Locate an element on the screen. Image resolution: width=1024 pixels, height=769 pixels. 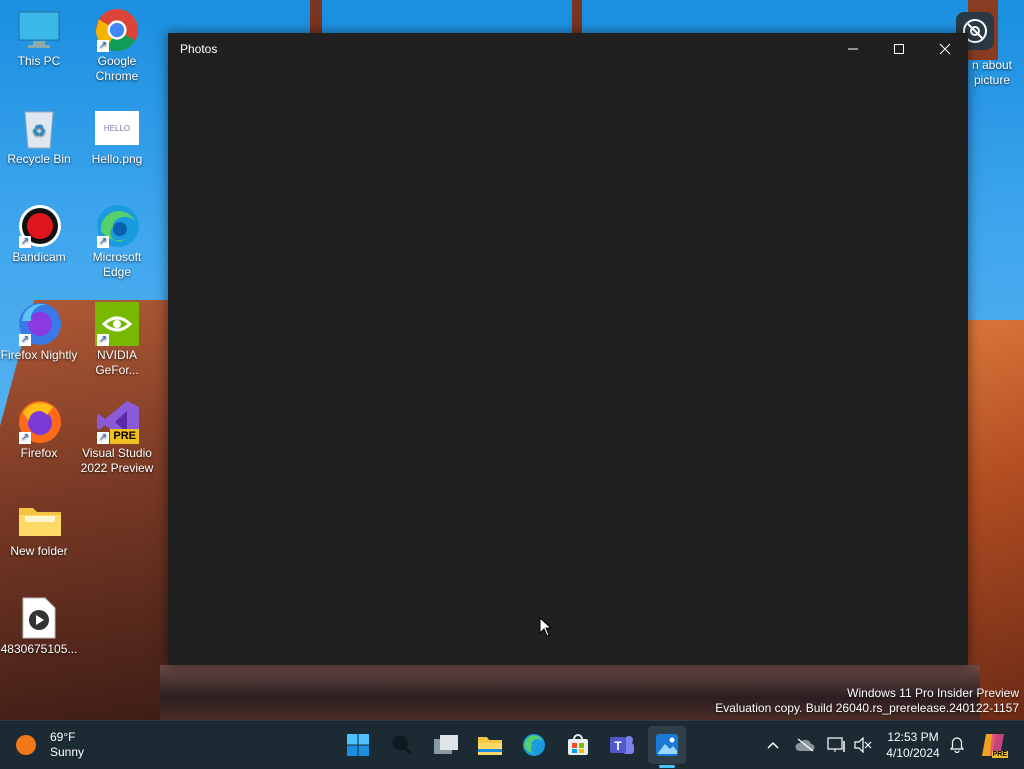
desktop-icon-hello-png: HELLO Hello.png is located at coordinates (117, 136).